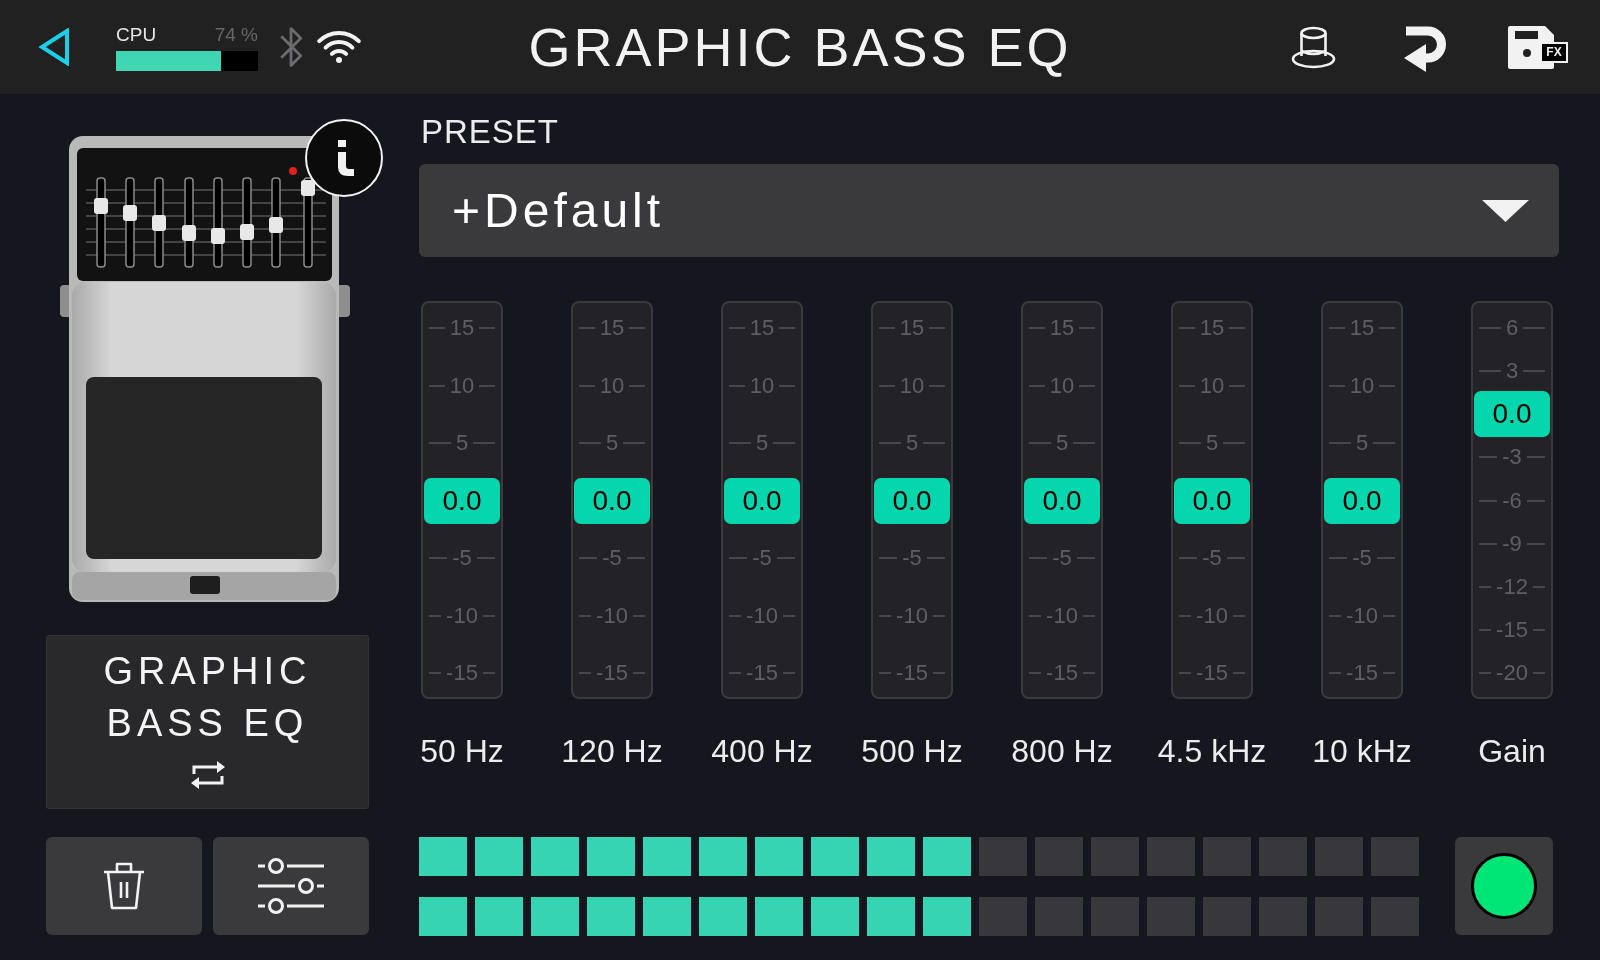 This screenshot has height=960, width=1600. I want to click on info-icon, so click(346, 158).